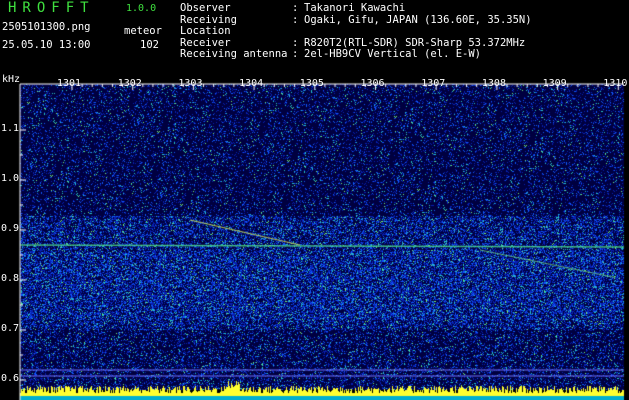 Image resolution: width=629 pixels, height=400 pixels. Describe the element at coordinates (141, 8) in the screenshot. I see `app-version: 1.0.0` at that location.